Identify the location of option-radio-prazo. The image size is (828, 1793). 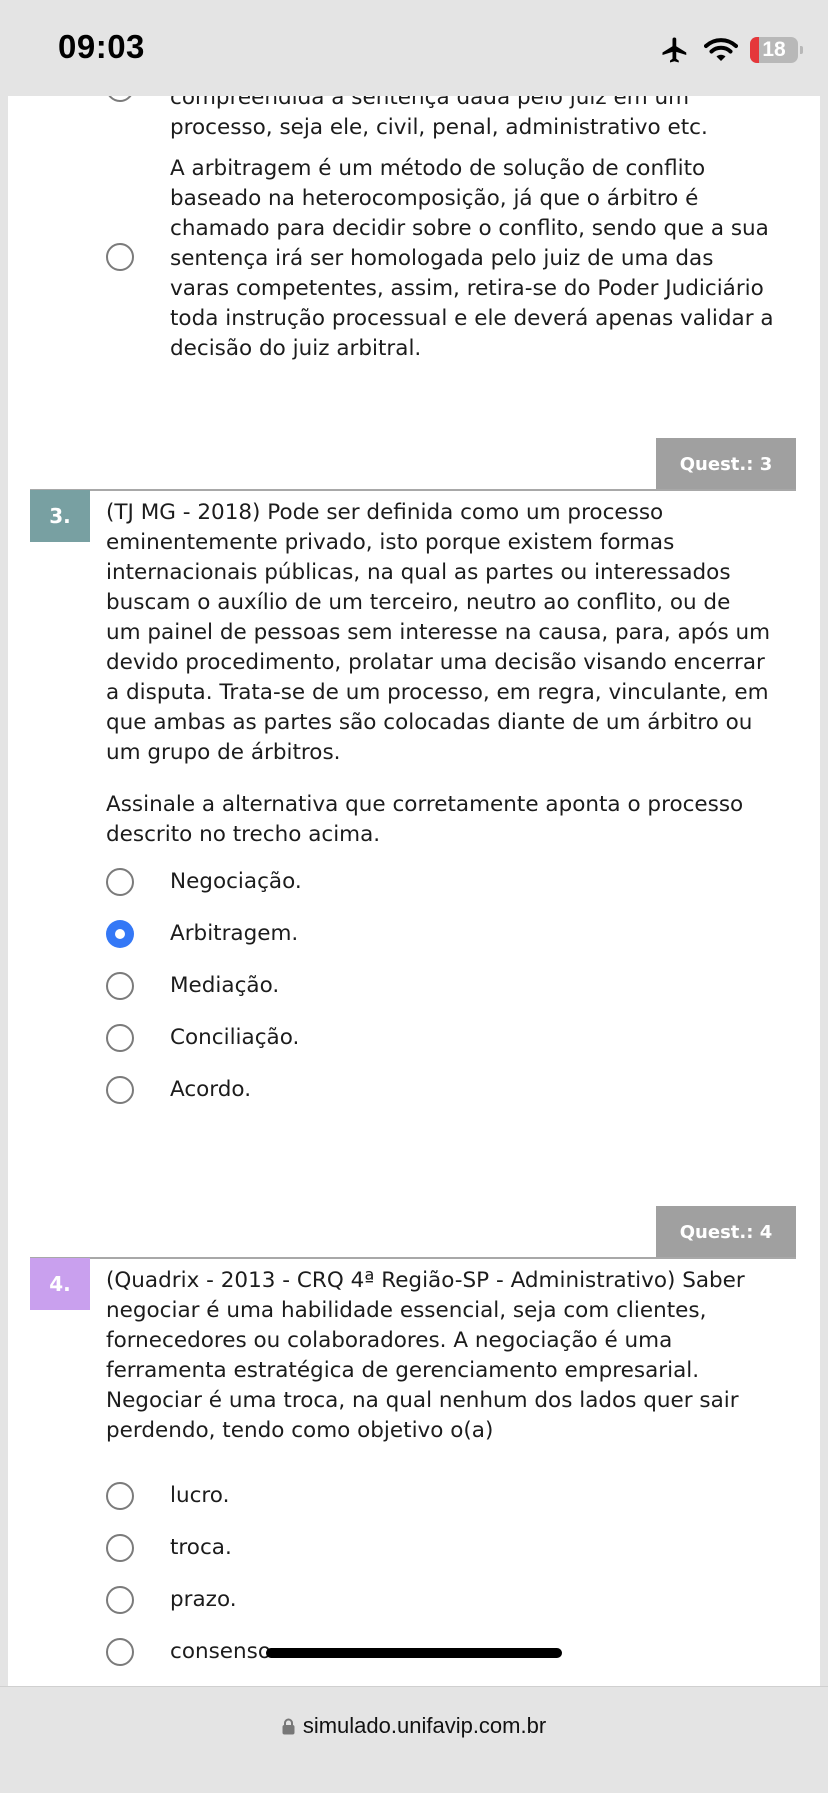
(120, 1600).